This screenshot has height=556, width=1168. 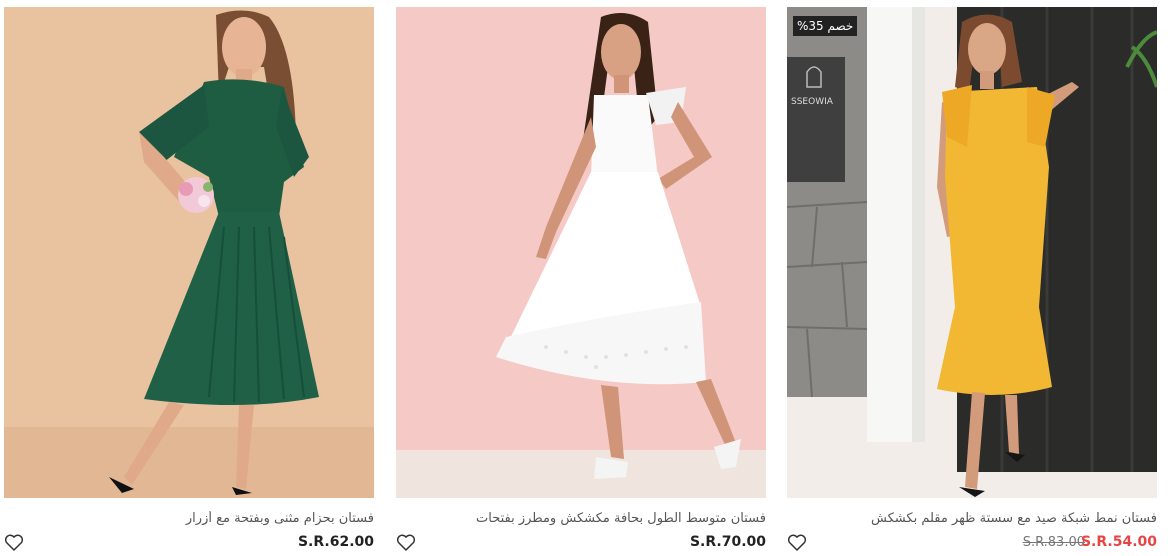 I want to click on product-price: S.R.70.00, so click(x=727, y=542).